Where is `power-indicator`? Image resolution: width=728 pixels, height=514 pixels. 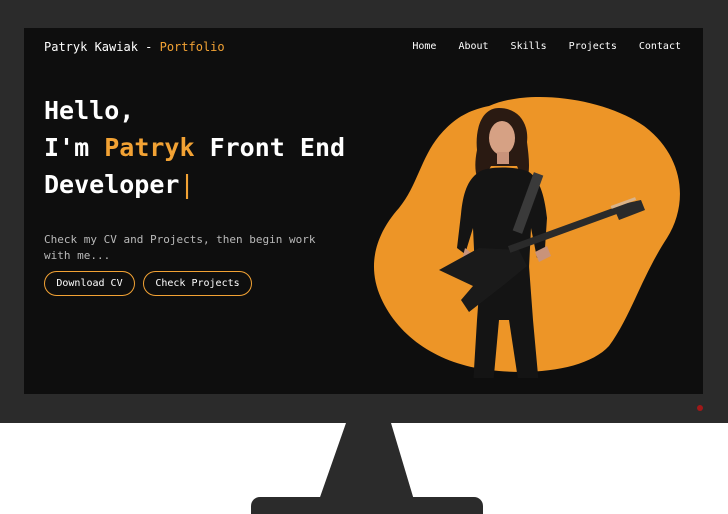
power-indicator is located at coordinates (700, 408).